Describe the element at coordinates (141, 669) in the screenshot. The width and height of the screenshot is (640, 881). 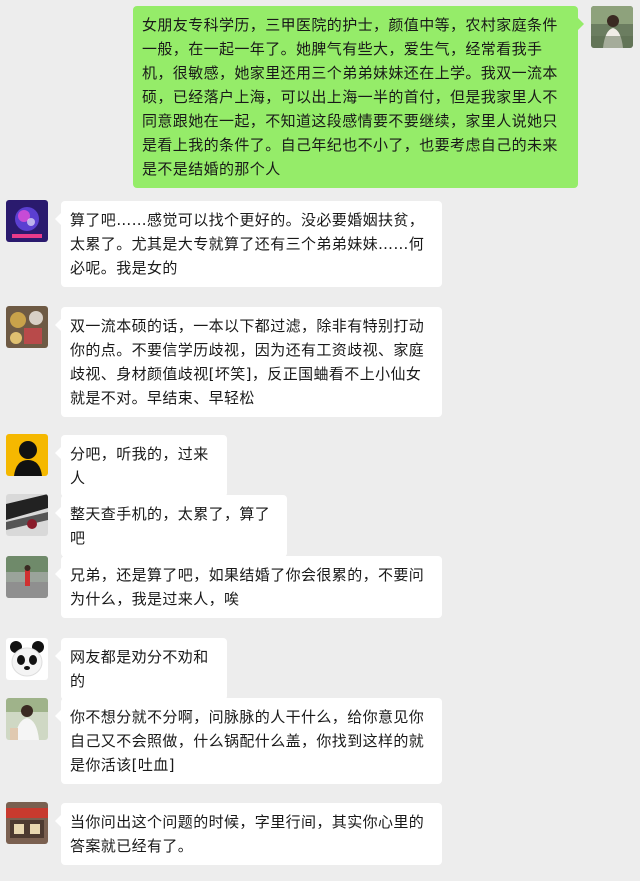
I see `message-bubble: 网友都是劝分不劝和的` at that location.